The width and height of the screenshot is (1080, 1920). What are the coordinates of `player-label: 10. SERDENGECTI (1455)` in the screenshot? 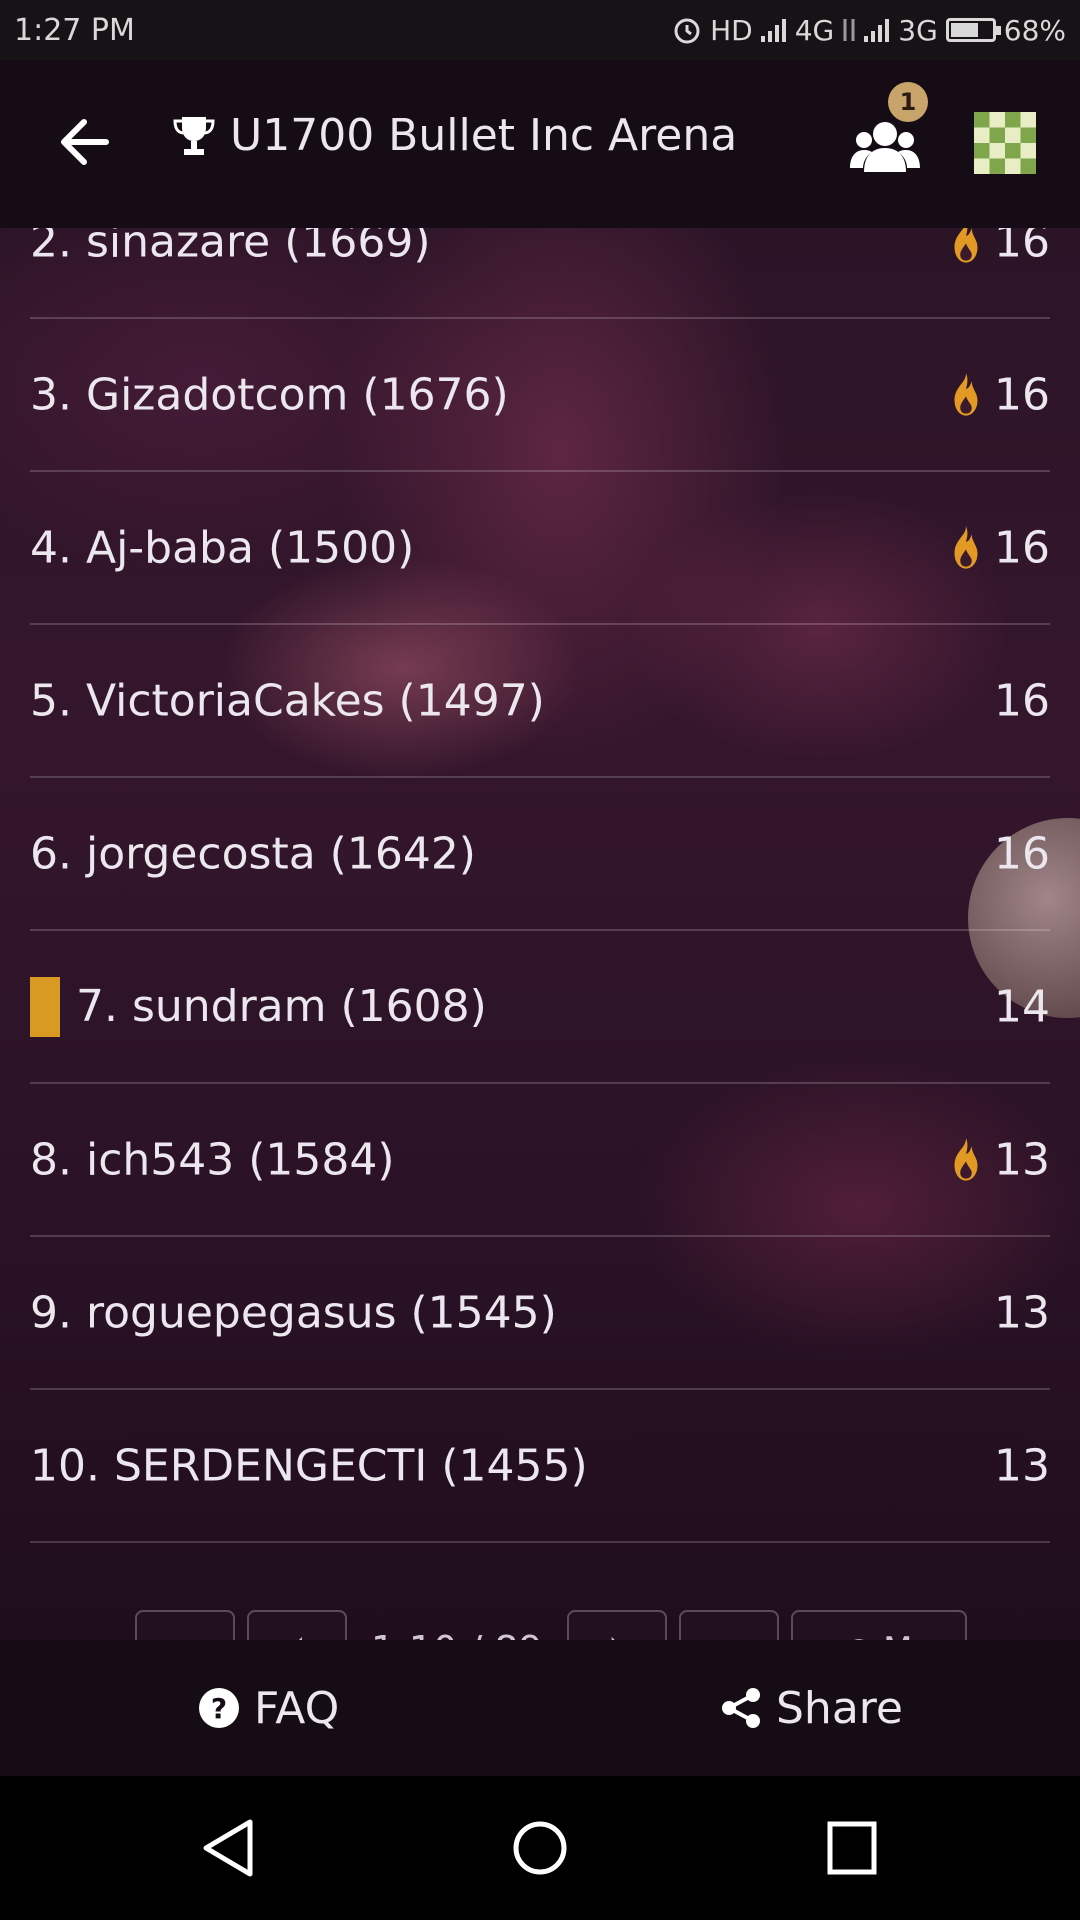 It's located at (309, 1465).